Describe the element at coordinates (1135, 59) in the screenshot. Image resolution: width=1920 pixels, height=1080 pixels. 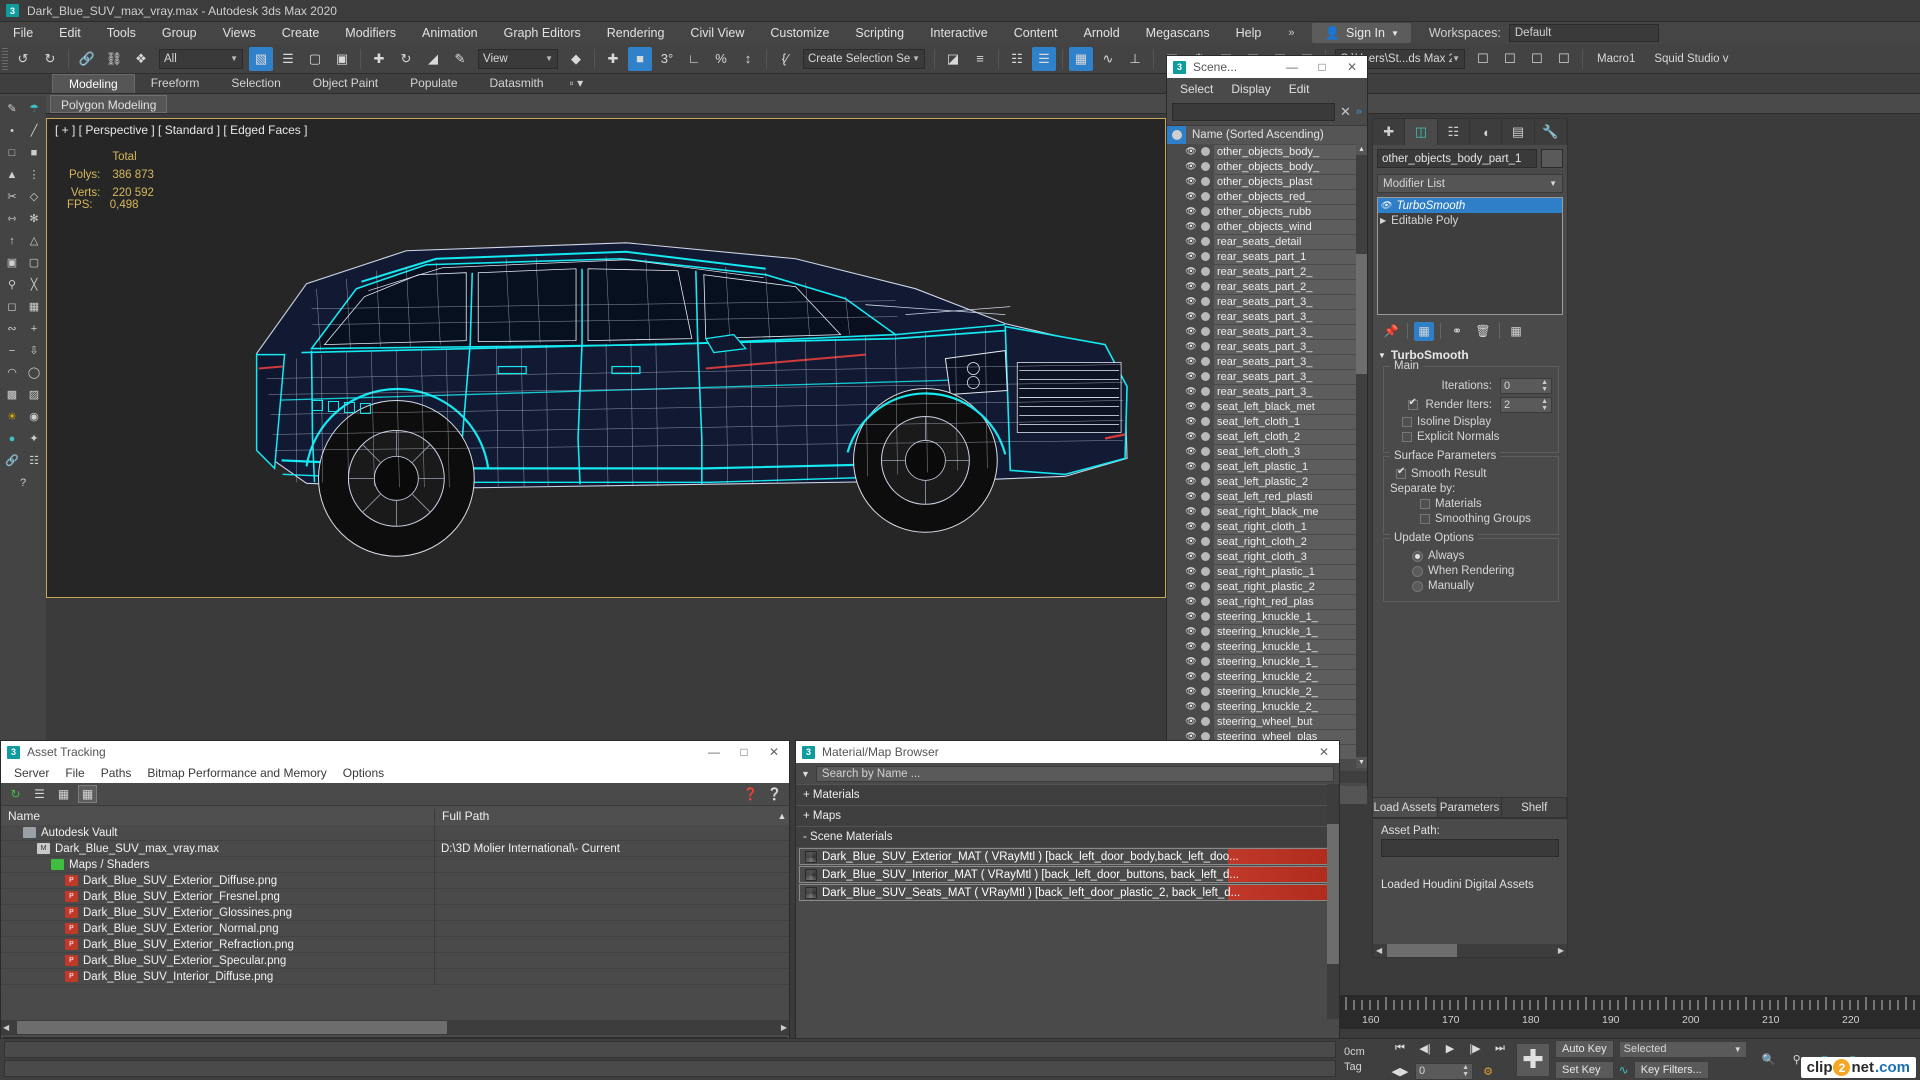
I see `schematic-view-icon: ⊥` at that location.